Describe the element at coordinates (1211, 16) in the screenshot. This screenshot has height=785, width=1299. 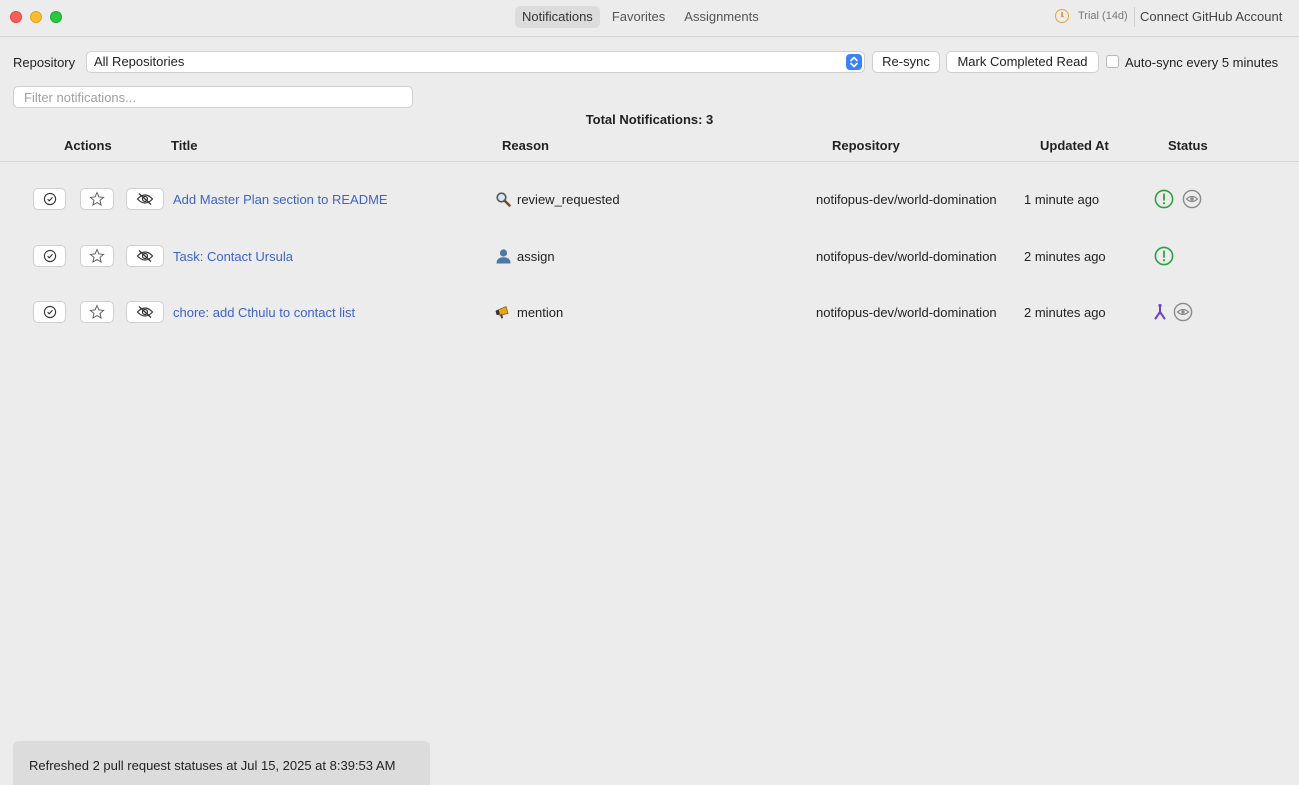
I see `connect-github-button: Connect GitHub Account` at that location.